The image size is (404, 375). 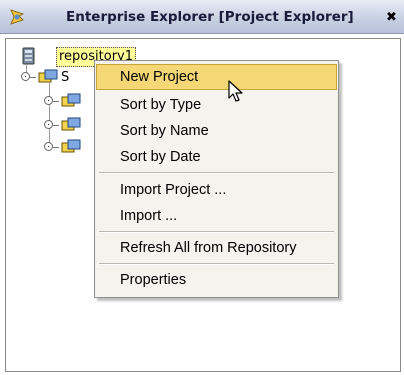 What do you see at coordinates (395, 17) in the screenshot?
I see `close-icon: ✖` at bounding box center [395, 17].